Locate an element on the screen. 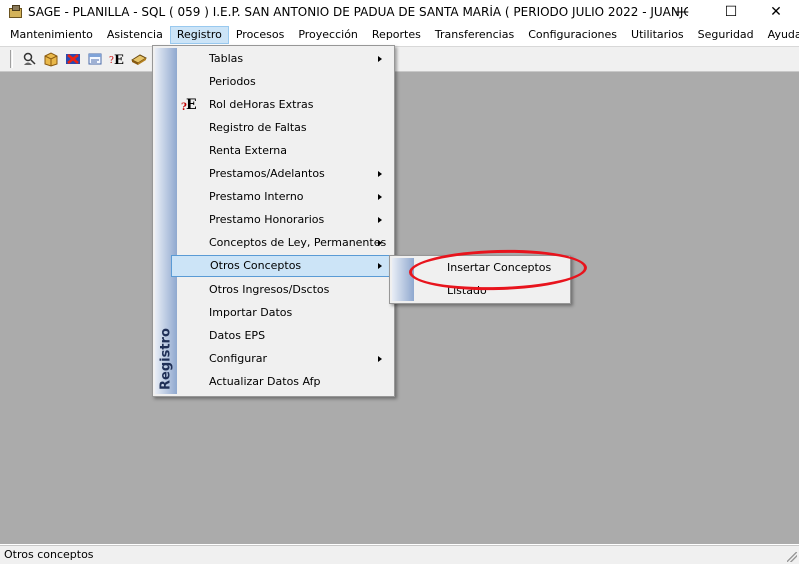 This screenshot has height=564, width=799. menu-item-rol-horas-extras: ? E Rol deHoras Extras is located at coordinates (284, 105).